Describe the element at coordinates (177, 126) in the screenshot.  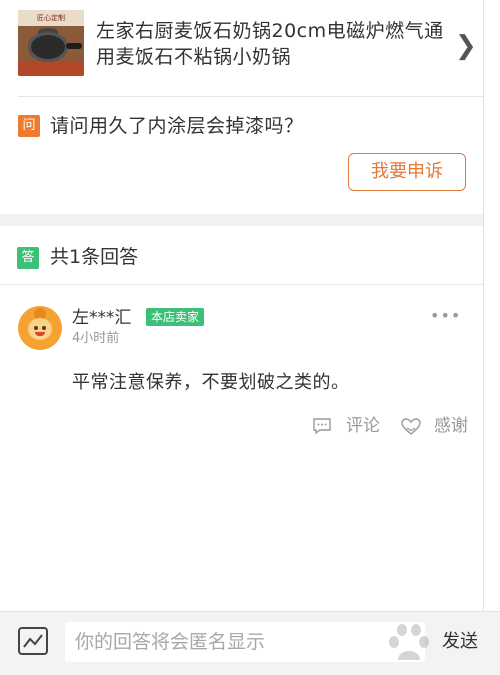
I see `question-text: 请问用久了内涂层会掉漆吗？` at that location.